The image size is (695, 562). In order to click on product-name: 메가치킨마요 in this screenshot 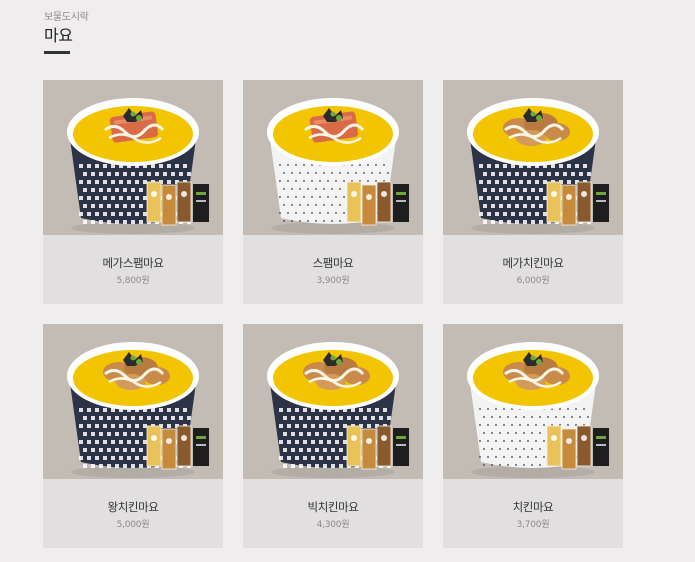, I will do `click(533, 263)`.